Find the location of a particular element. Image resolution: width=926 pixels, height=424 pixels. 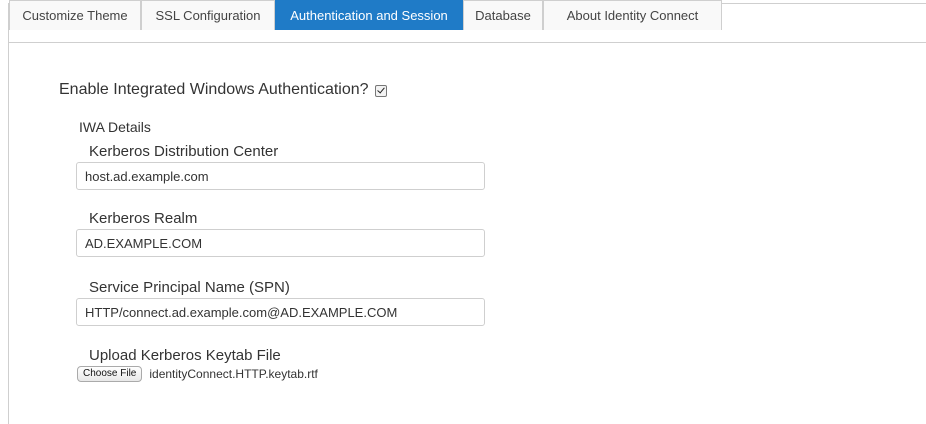

tab-database: Database is located at coordinates (503, 15).